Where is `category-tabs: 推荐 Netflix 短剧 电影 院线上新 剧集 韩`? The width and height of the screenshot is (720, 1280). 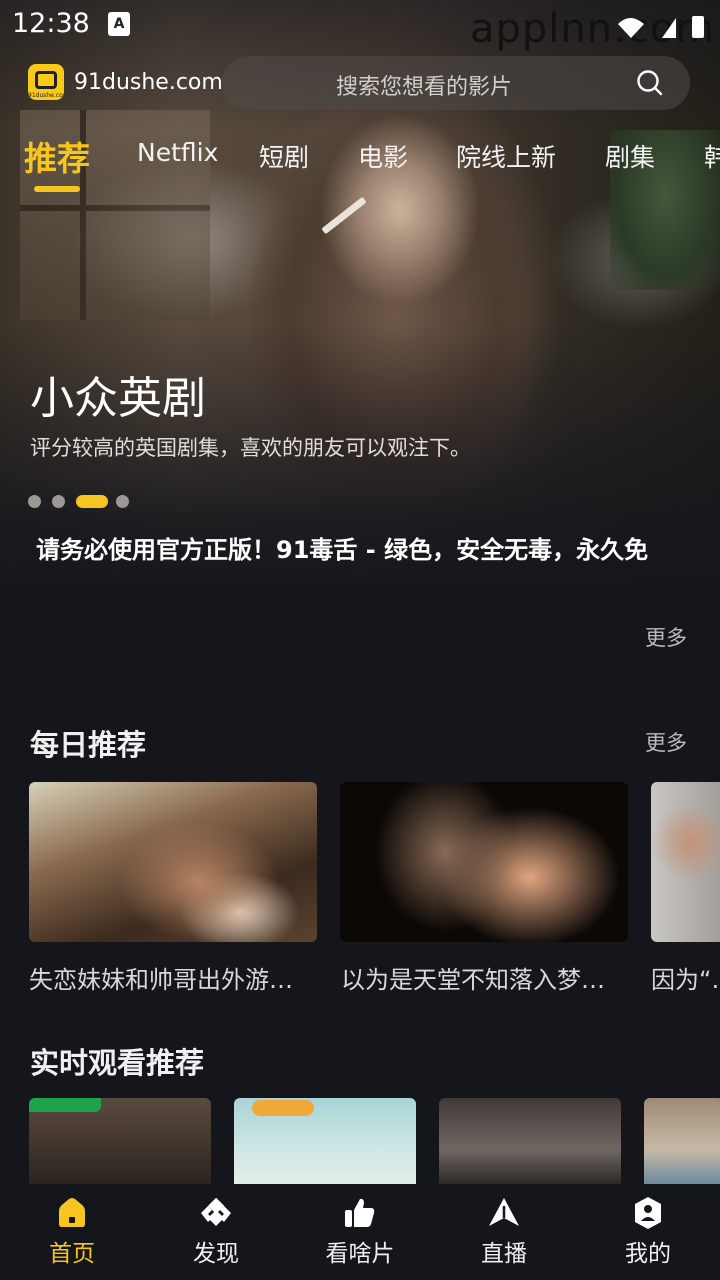
category-tabs: 推荐 Netflix 短剧 电影 院线上新 剧集 韩 is located at coordinates (360, 165).